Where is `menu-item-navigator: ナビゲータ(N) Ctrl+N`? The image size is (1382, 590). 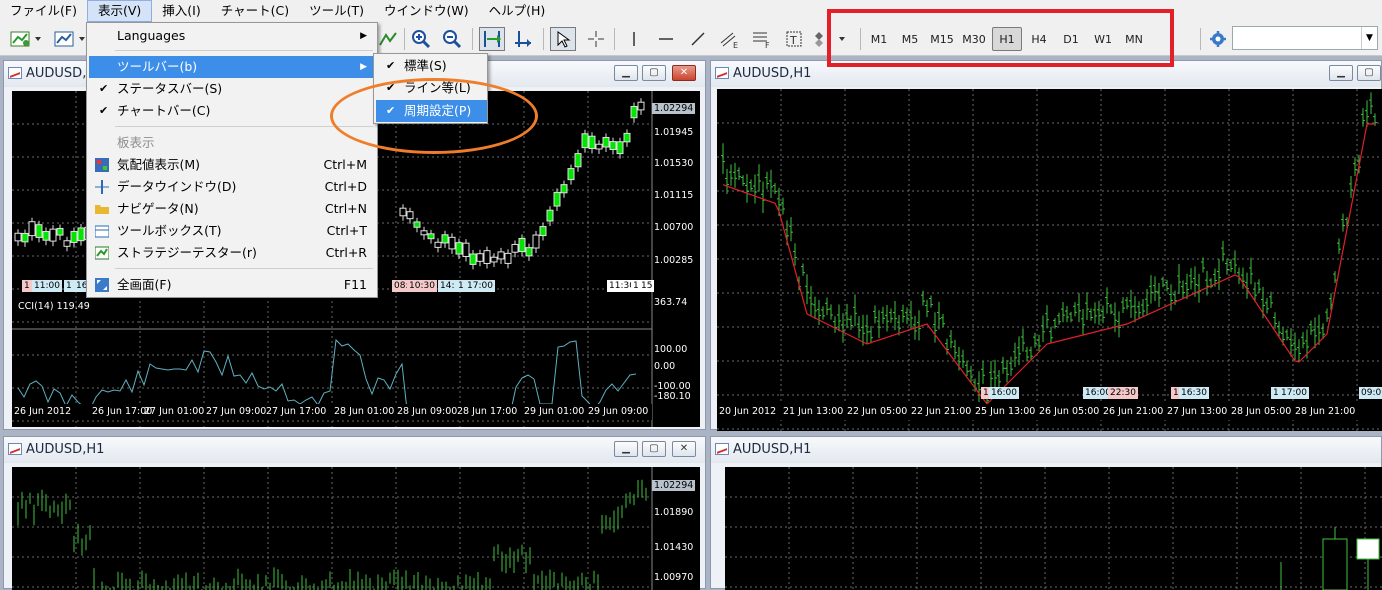
menu-item-navigator: ナビゲータ(N) Ctrl+N is located at coordinates (232, 209).